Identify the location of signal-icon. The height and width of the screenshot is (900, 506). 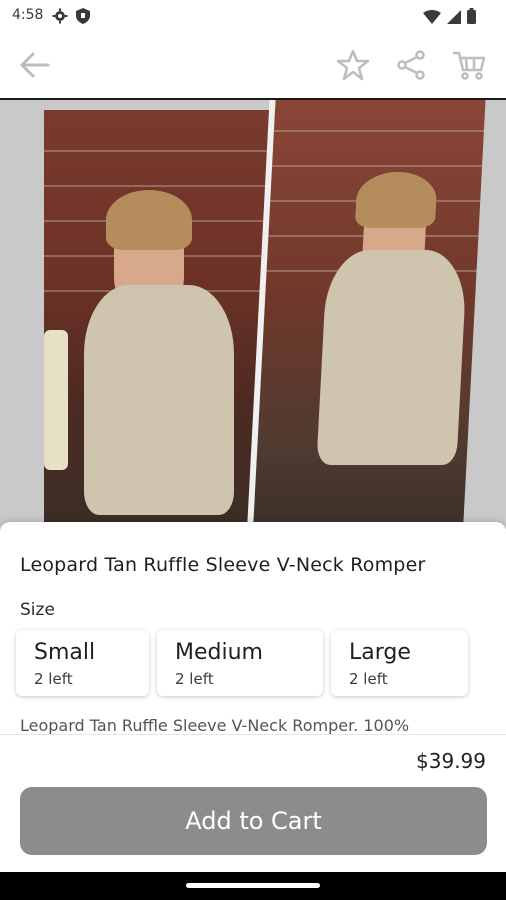
(454, 18).